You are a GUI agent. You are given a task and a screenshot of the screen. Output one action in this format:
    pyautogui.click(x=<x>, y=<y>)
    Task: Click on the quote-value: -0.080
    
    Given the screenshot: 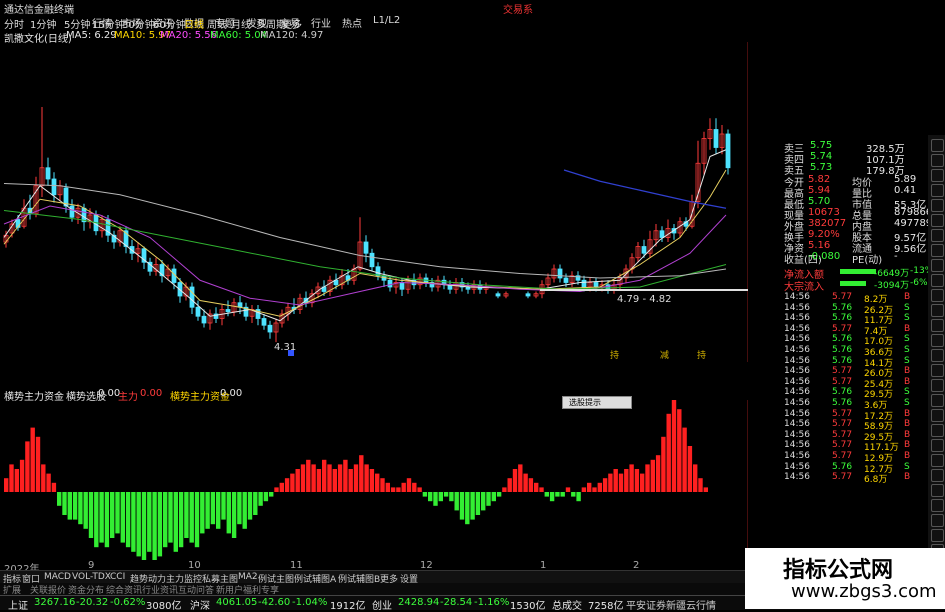 What is the action you would take?
    pyautogui.click(x=824, y=256)
    